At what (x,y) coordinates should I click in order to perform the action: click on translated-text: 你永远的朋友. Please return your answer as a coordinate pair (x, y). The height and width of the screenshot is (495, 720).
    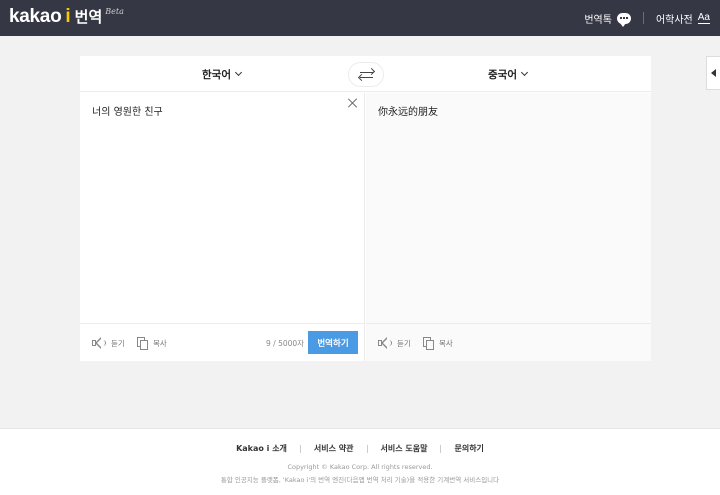
    Looking at the image, I should click on (408, 112).